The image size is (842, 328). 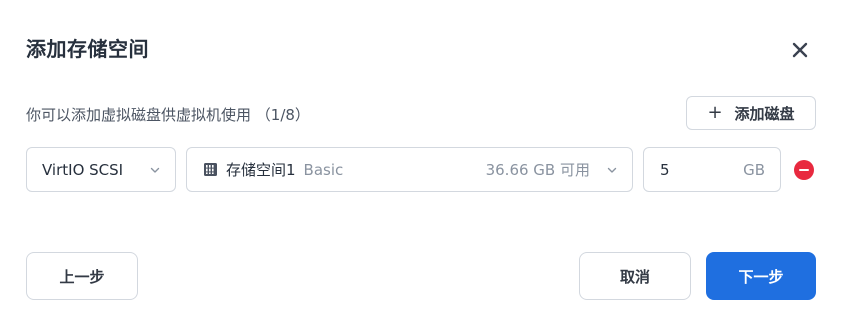 I want to click on storage-pool-name: 存储空间1, so click(x=261, y=169).